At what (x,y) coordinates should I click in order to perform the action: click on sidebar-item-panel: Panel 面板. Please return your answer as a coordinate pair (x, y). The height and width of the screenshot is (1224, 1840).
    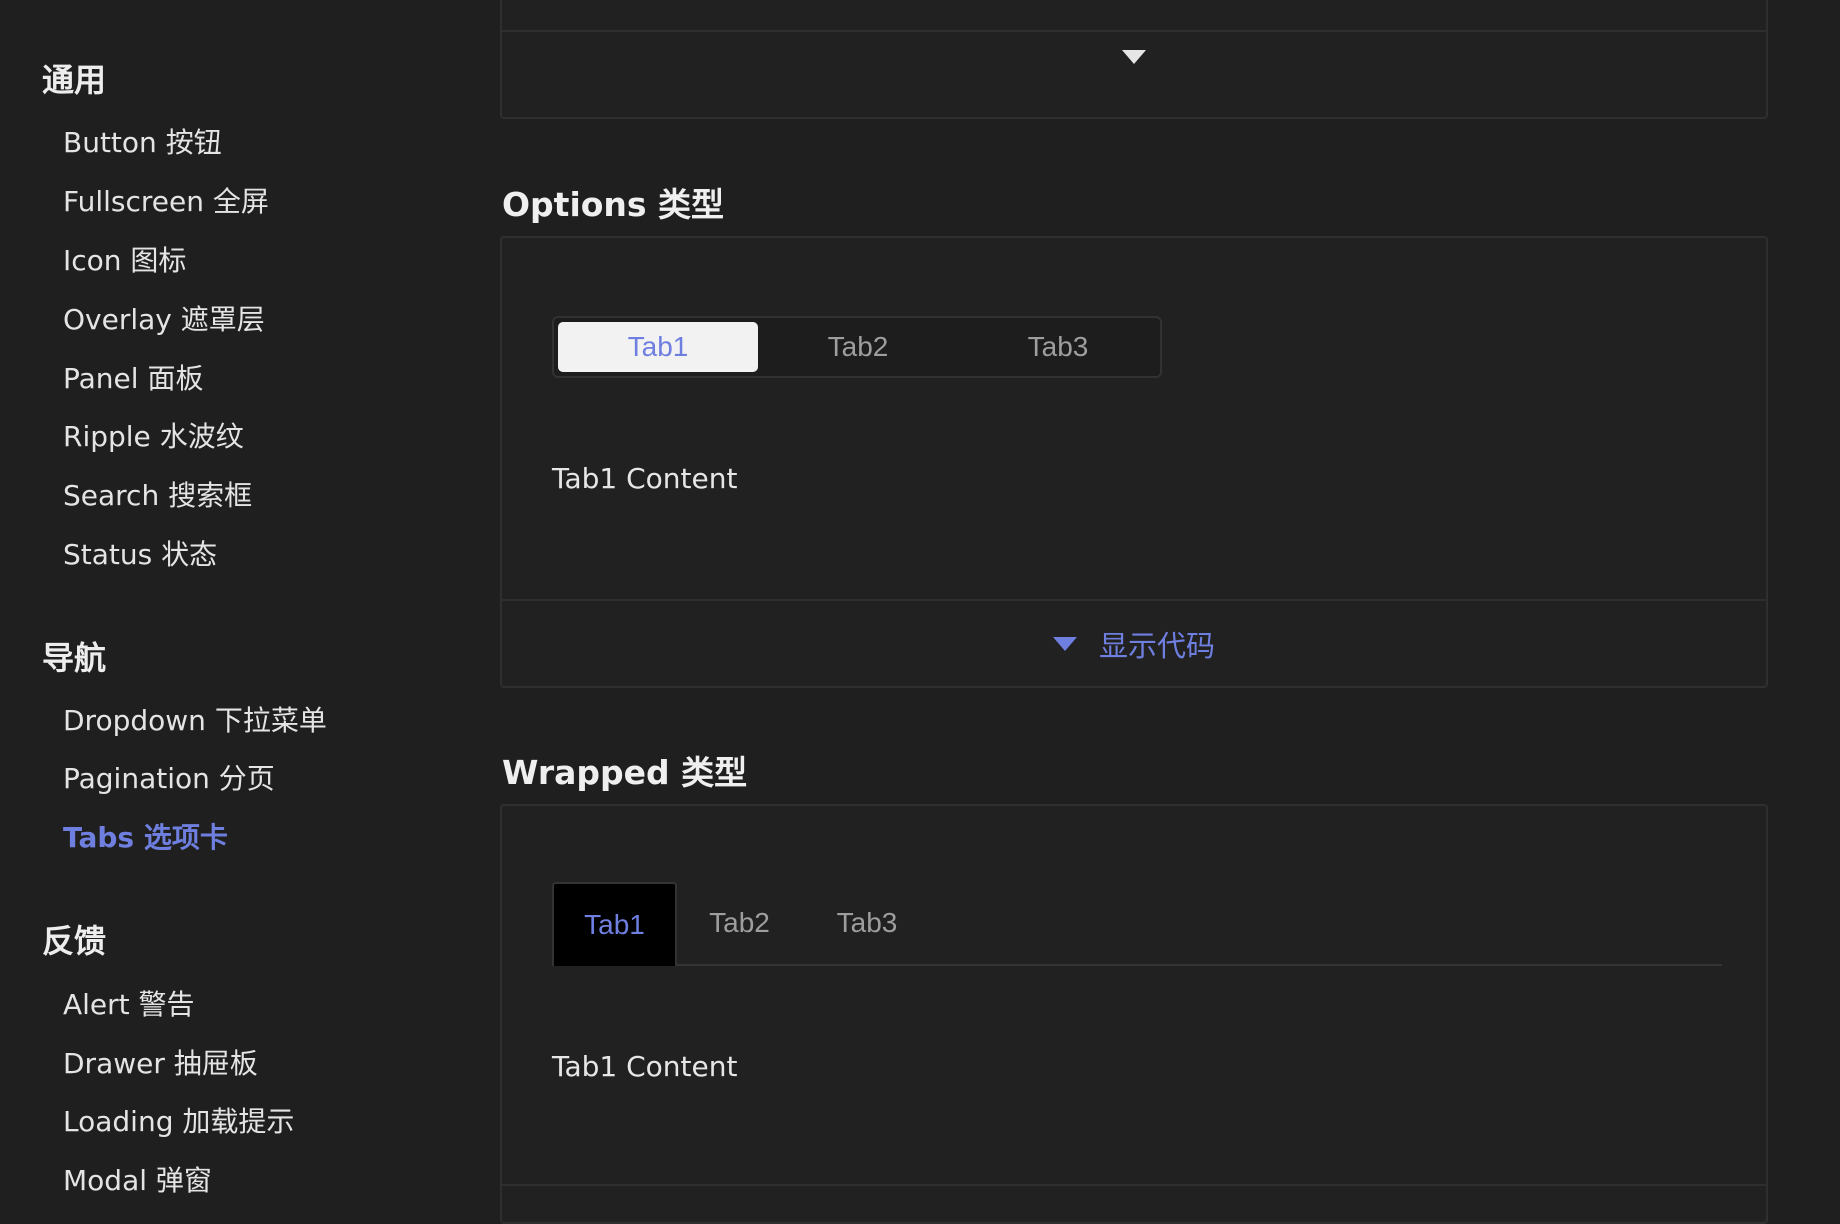
    Looking at the image, I should click on (133, 377).